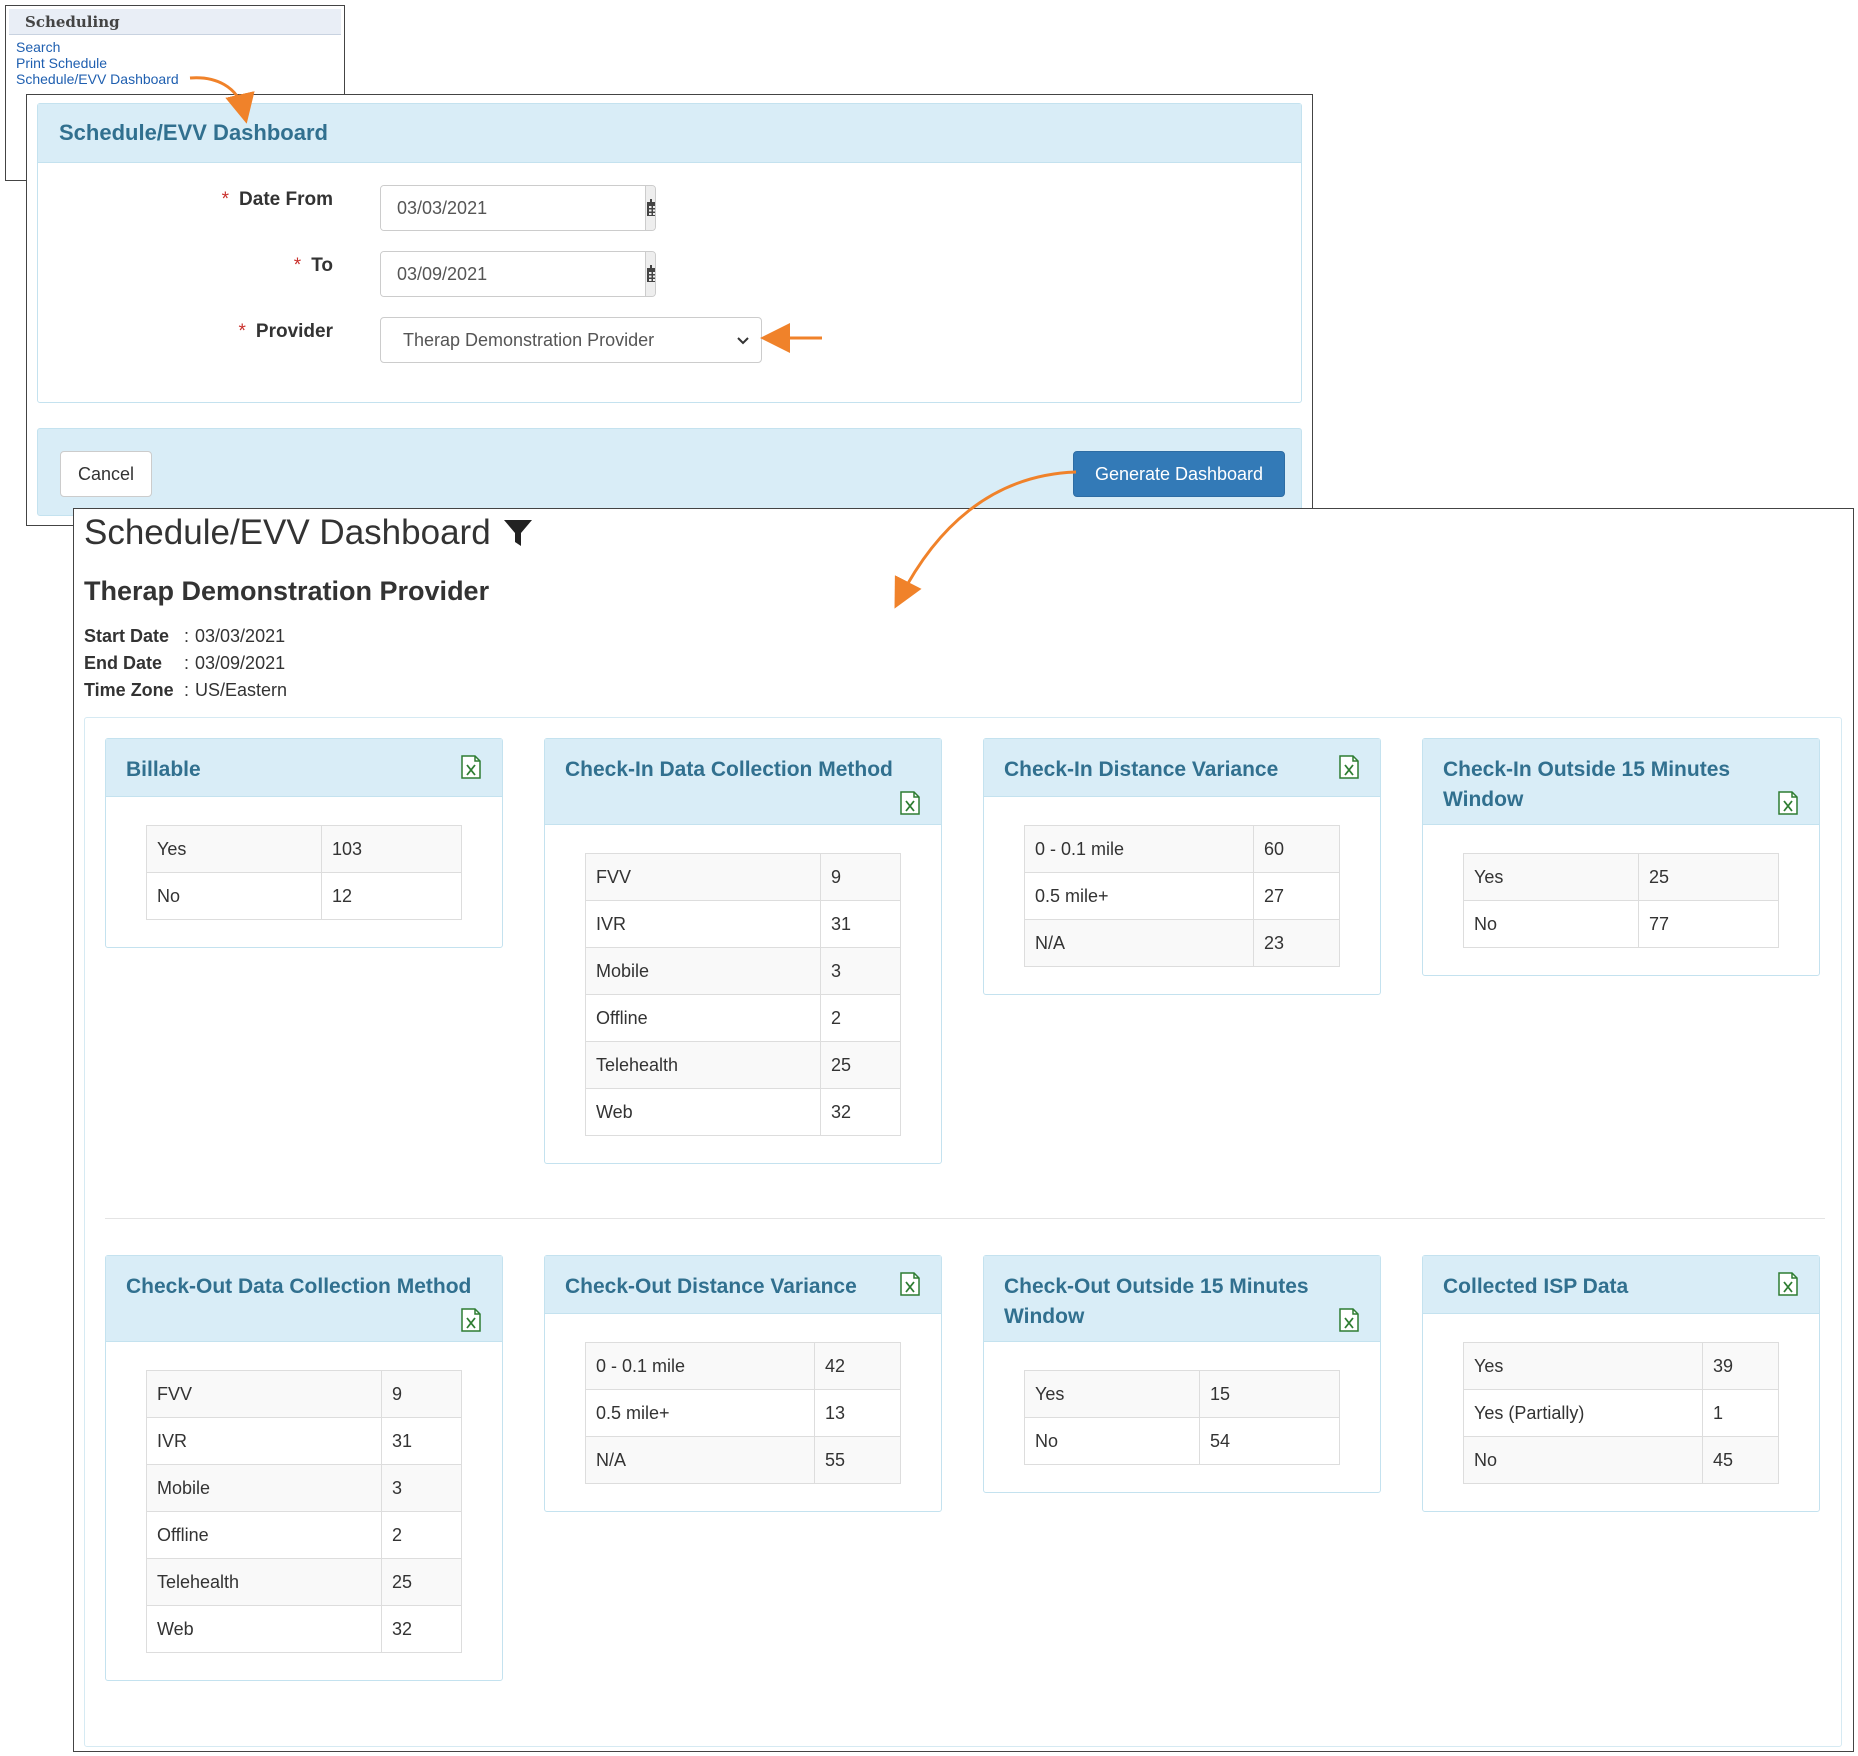 Image resolution: width=1858 pixels, height=1756 pixels. What do you see at coordinates (175, 22) in the screenshot?
I see `menu-title: Scheduling` at bounding box center [175, 22].